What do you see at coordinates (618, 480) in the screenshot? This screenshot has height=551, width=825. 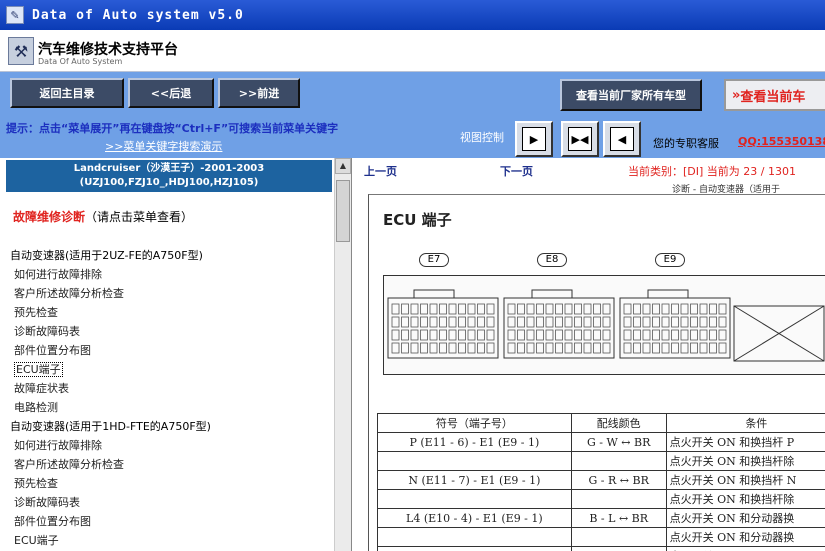 I see `cell-wire-color: G - R ↔ BR` at bounding box center [618, 480].